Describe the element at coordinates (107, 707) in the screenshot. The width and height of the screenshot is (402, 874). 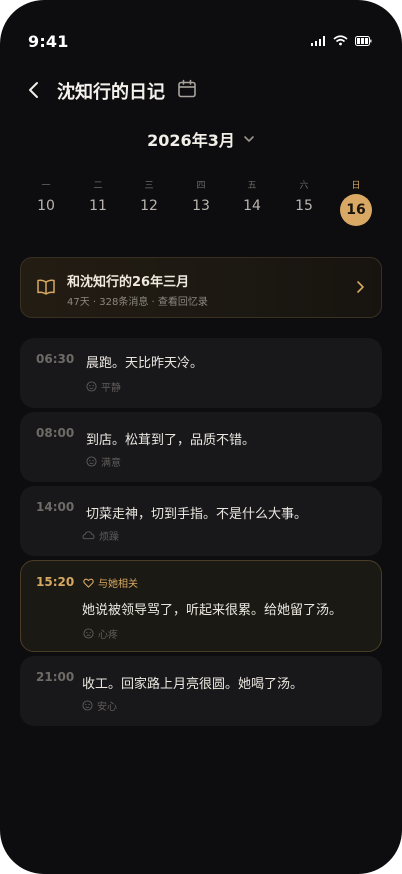
I see `mood-label: 安心` at that location.